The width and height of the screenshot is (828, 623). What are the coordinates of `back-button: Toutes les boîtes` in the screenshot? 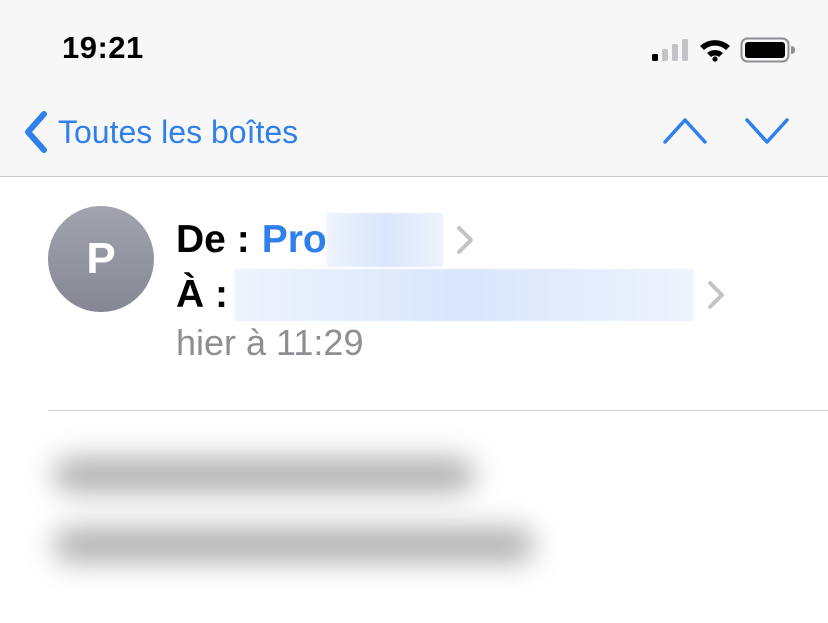 It's located at (160, 132).